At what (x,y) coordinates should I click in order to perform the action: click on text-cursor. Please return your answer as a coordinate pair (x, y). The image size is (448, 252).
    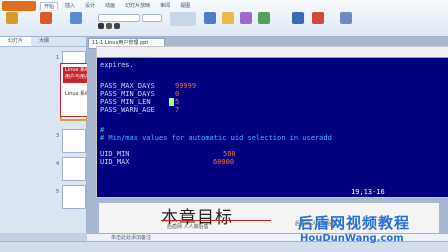
    Looking at the image, I should click on (171, 102).